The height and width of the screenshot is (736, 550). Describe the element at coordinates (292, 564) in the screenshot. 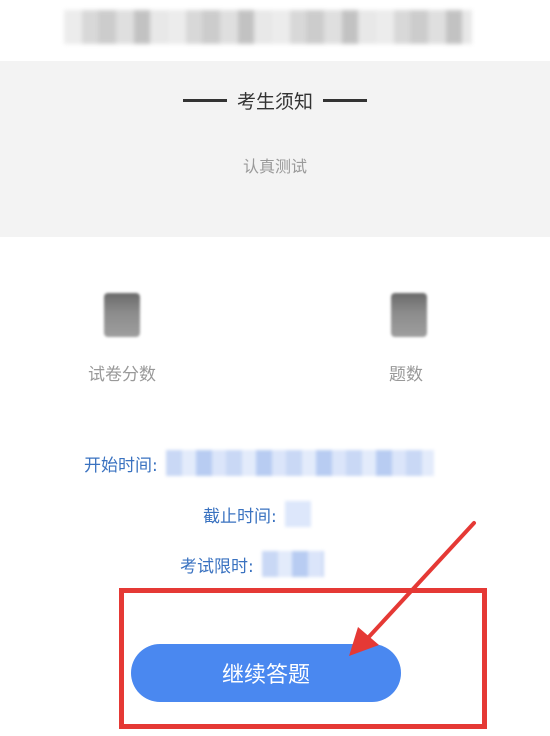

I see `time-limit-value-blurred` at that location.